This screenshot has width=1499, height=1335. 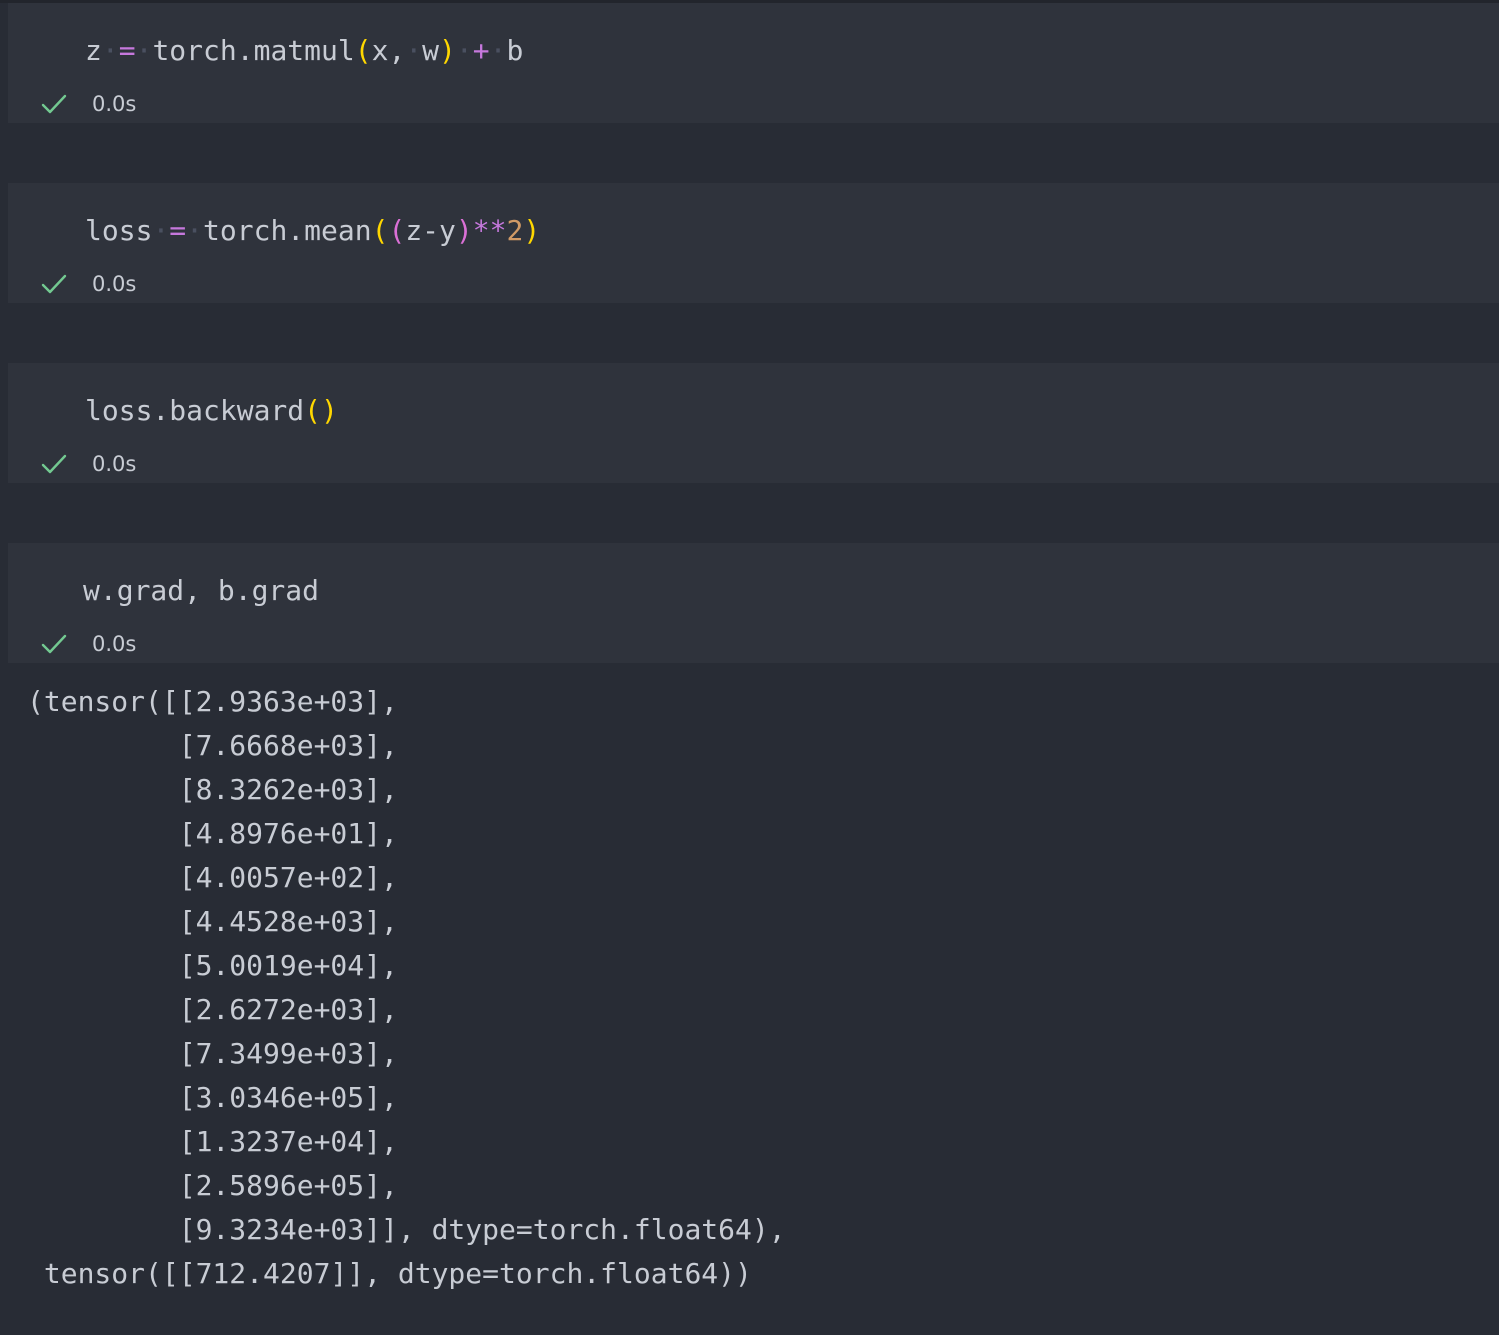 What do you see at coordinates (212, 1185) in the screenshot?
I see `output-line: [2.5896e+05],` at bounding box center [212, 1185].